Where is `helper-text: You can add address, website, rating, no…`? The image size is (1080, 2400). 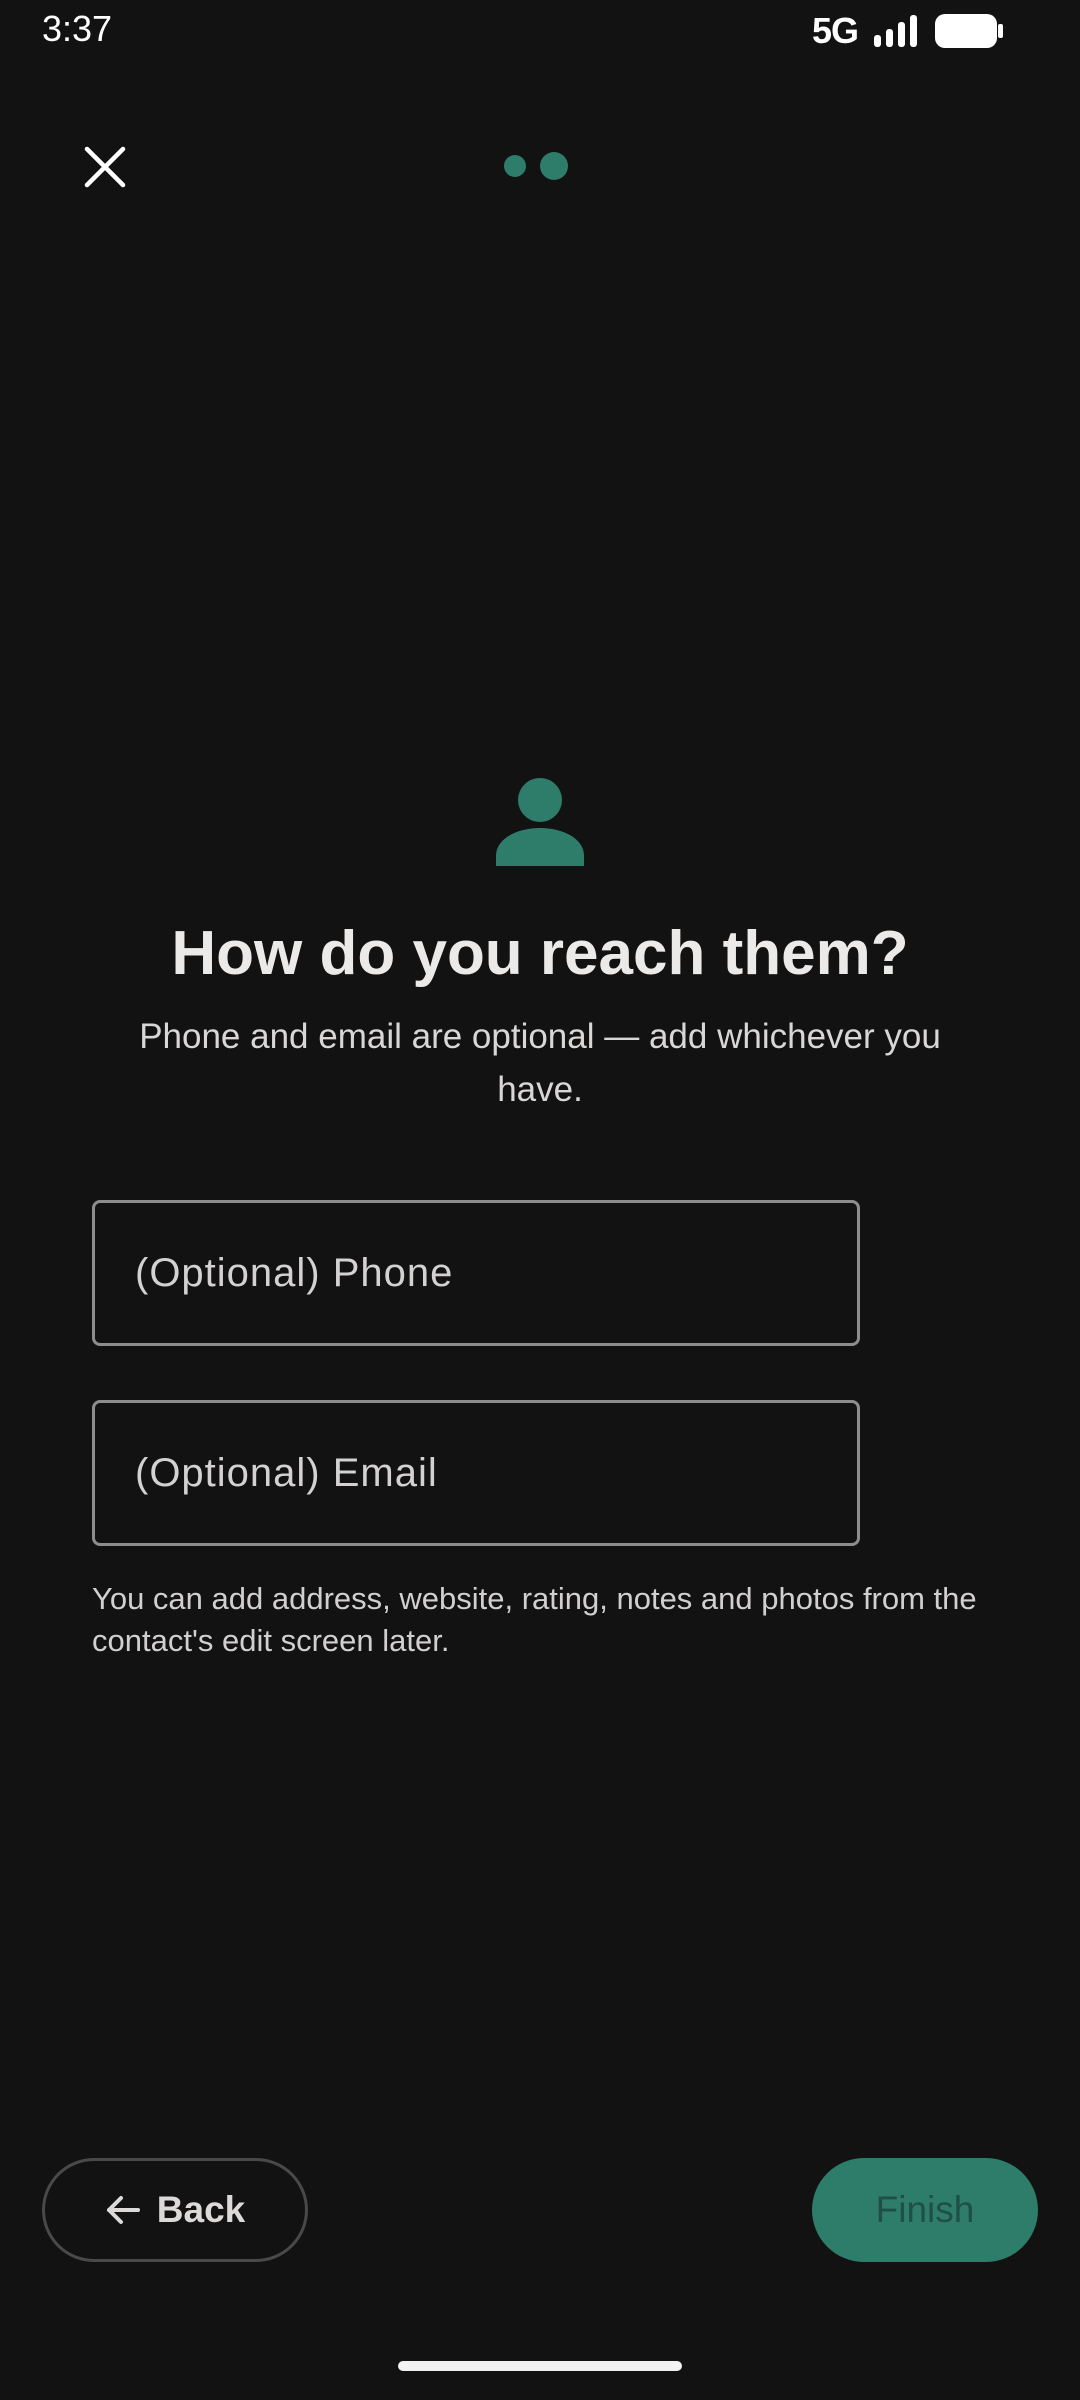 helper-text: You can add address, website, rating, no… is located at coordinates (534, 1619).